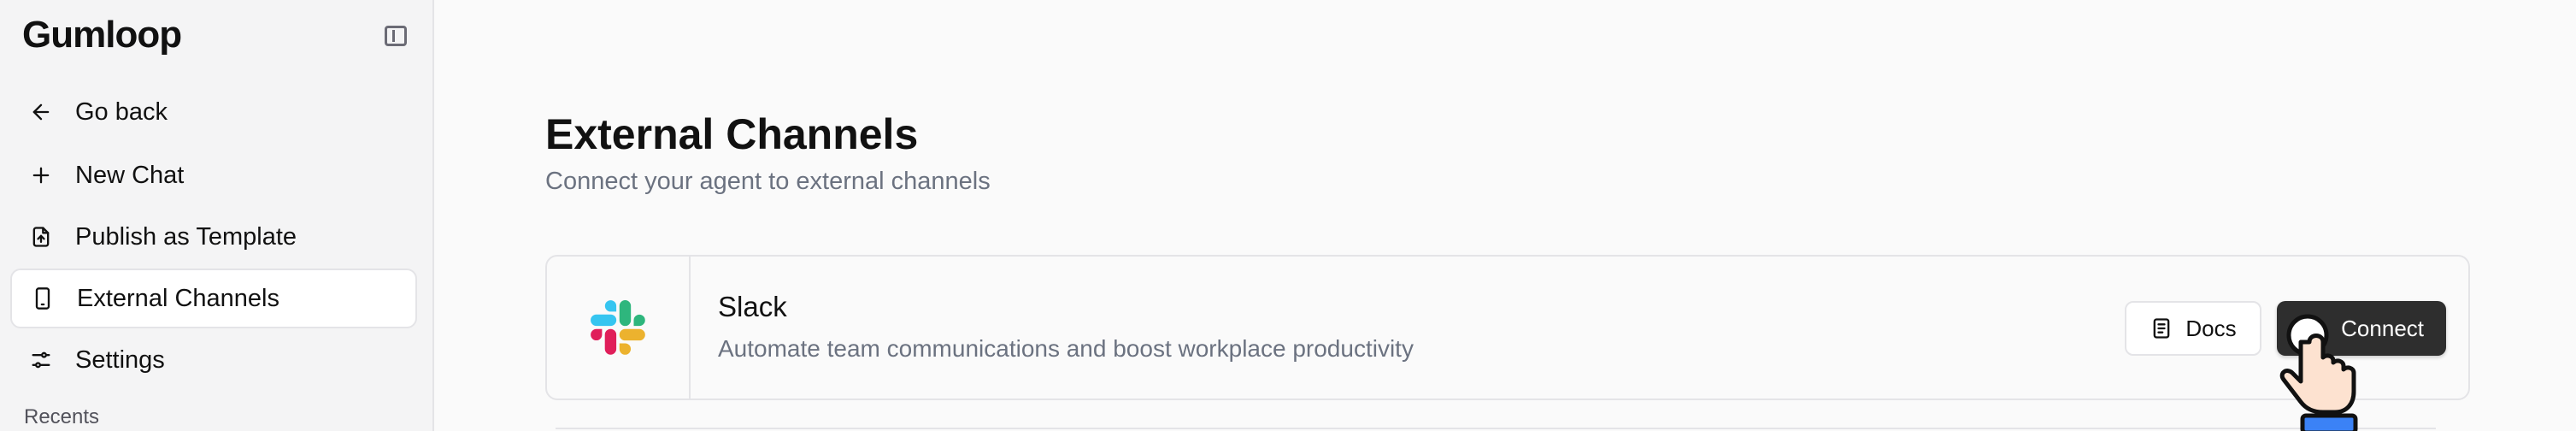  I want to click on docs-button-label: Docs, so click(2211, 328).